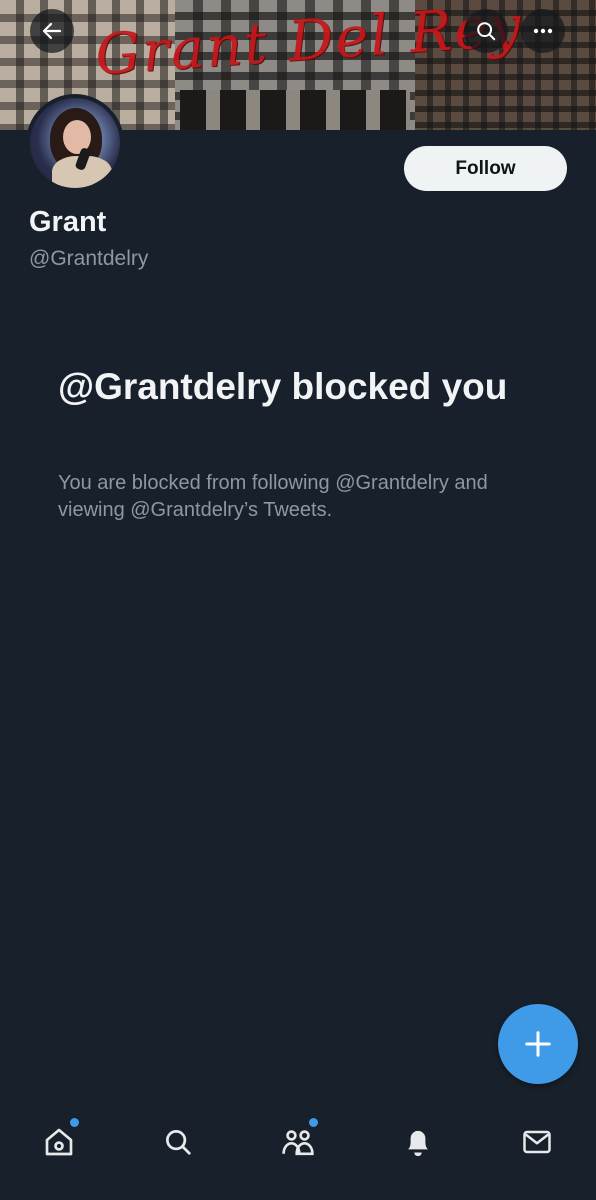 The width and height of the screenshot is (596, 1200). What do you see at coordinates (313, 1122) in the screenshot?
I see `communities-badge-dot` at bounding box center [313, 1122].